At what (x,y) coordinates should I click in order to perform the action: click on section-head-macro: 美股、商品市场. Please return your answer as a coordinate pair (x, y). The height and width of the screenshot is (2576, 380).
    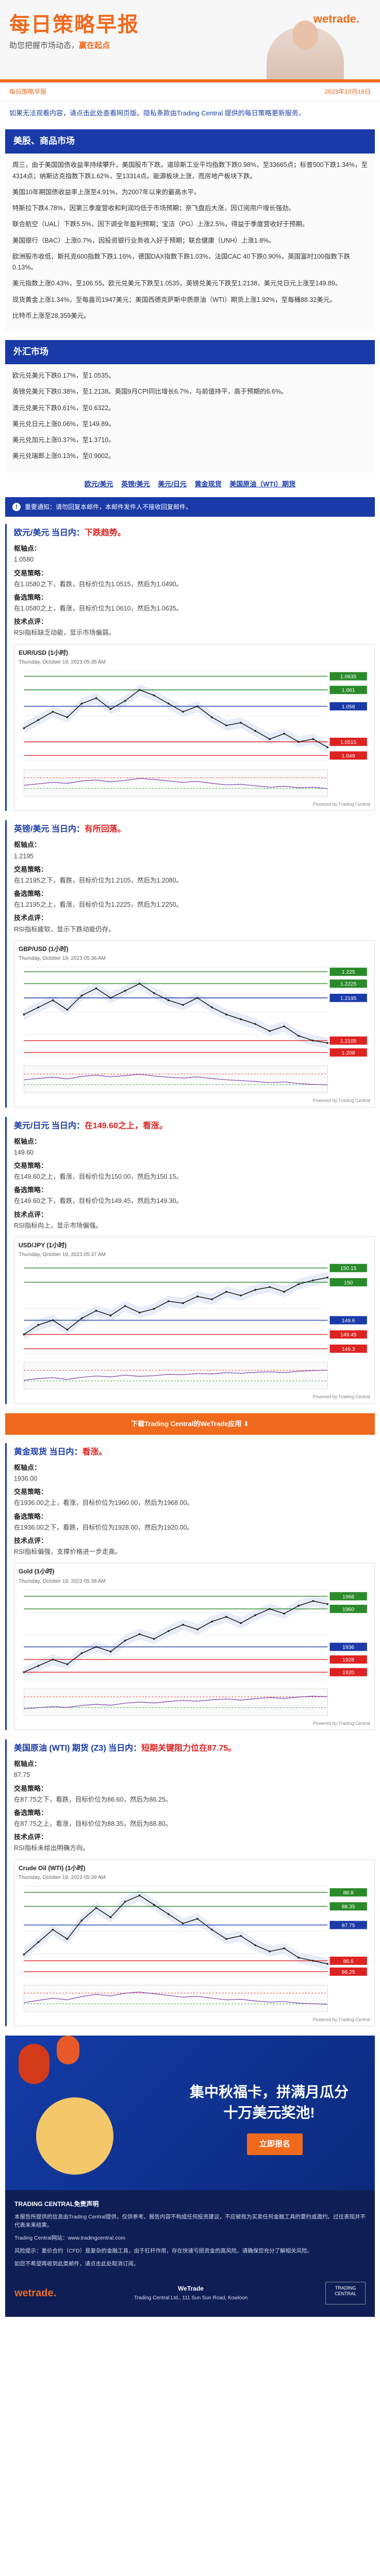
    Looking at the image, I should click on (190, 141).